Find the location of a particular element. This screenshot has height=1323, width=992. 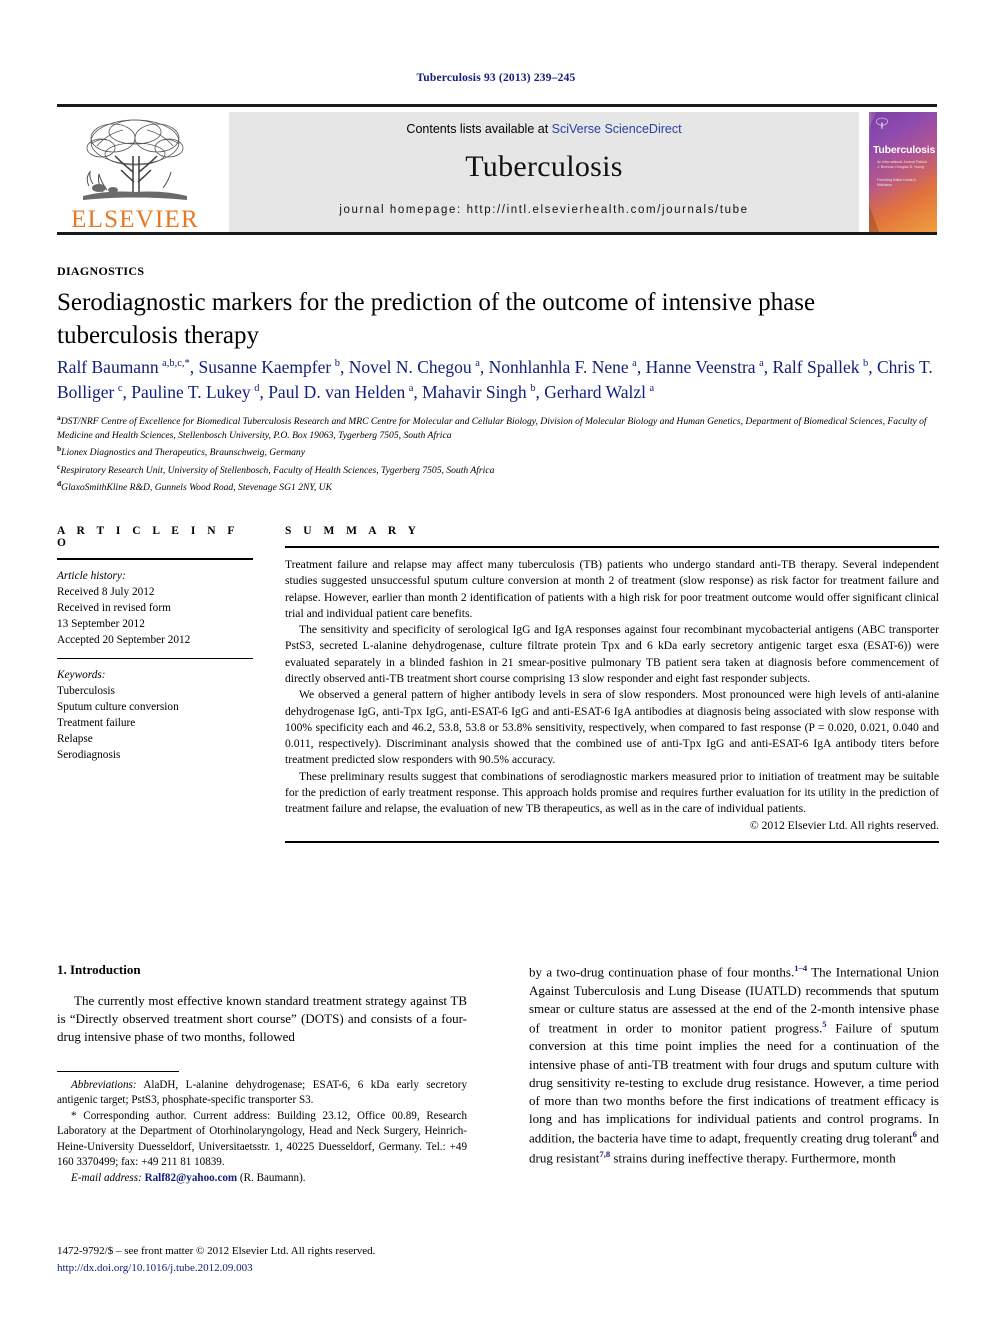

keyword-item: Tuberculosis is located at coordinates (86, 691).